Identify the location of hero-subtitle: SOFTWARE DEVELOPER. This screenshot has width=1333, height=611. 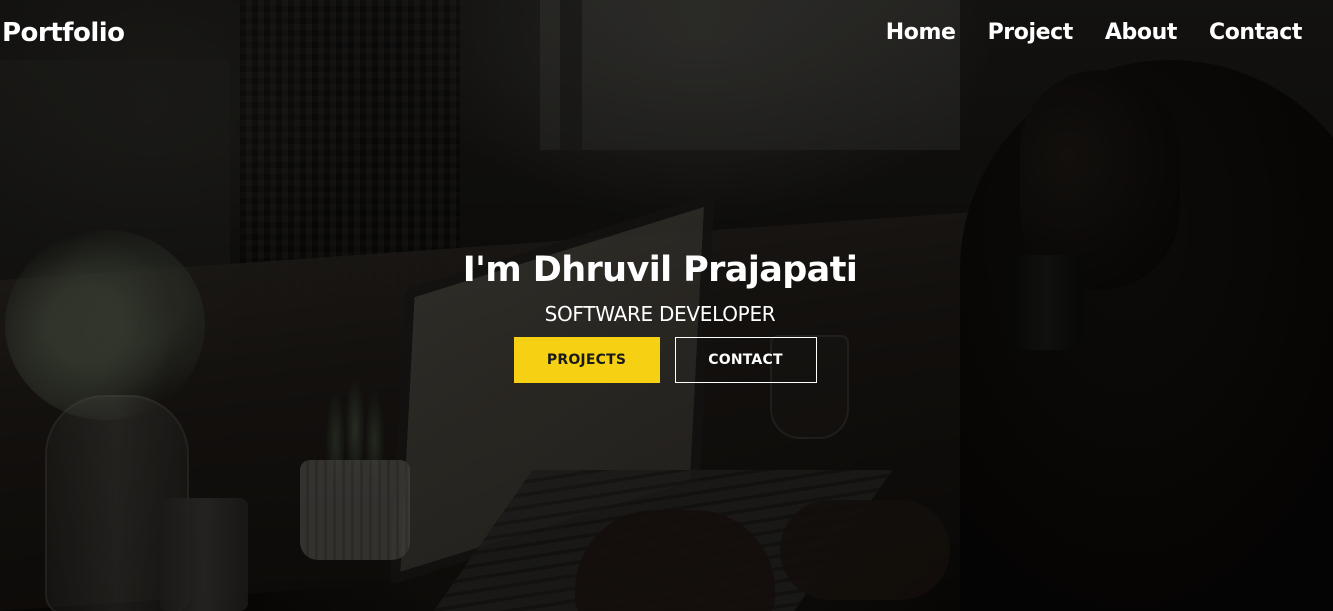
(660, 314).